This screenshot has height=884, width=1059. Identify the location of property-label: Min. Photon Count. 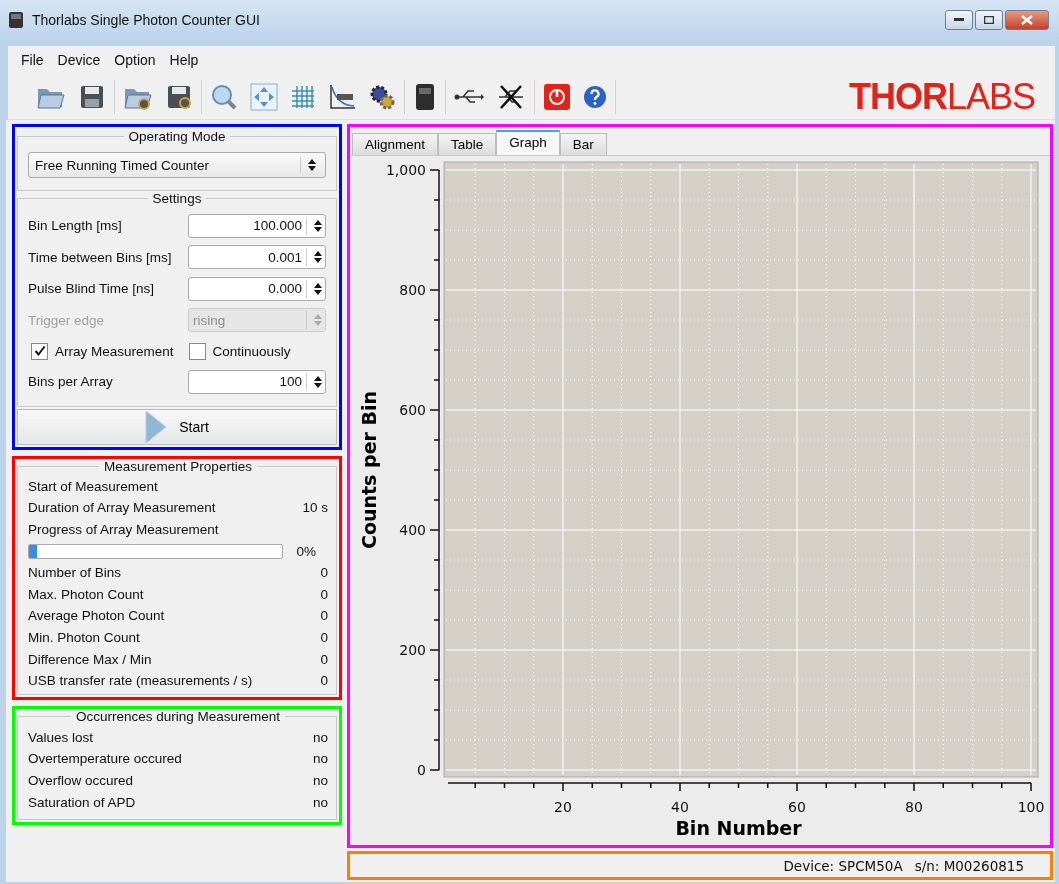
(84, 637).